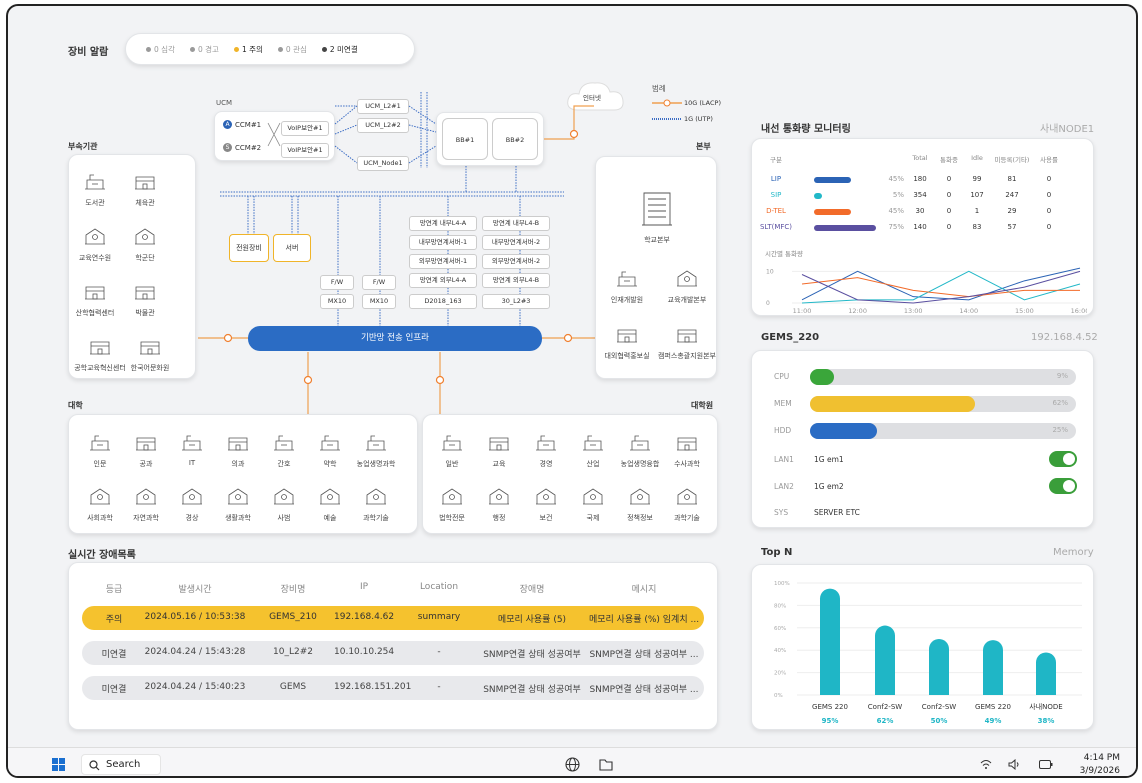 The height and width of the screenshot is (783, 1142). What do you see at coordinates (687, 343) in the screenshot?
I see `org-unit: 캠퍼스총괄지원본부` at bounding box center [687, 343].